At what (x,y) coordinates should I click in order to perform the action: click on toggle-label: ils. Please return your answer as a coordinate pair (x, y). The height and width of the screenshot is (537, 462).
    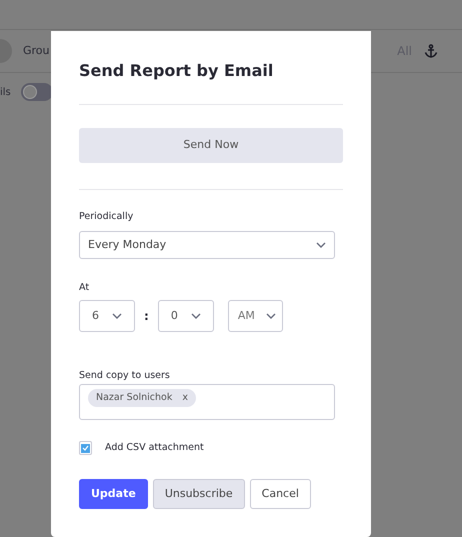
    Looking at the image, I should click on (5, 93).